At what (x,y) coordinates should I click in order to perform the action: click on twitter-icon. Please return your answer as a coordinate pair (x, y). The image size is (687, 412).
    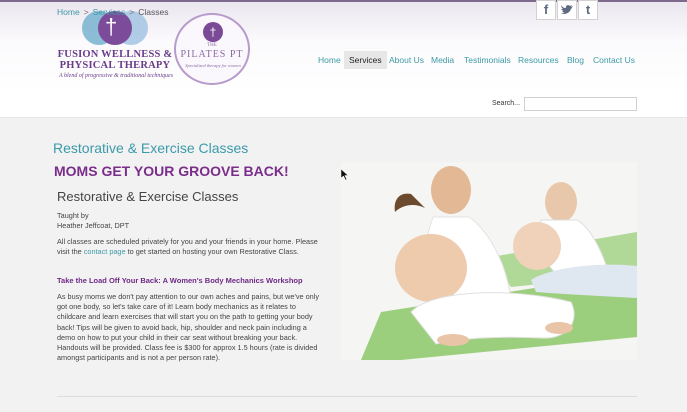
    Looking at the image, I should click on (567, 10).